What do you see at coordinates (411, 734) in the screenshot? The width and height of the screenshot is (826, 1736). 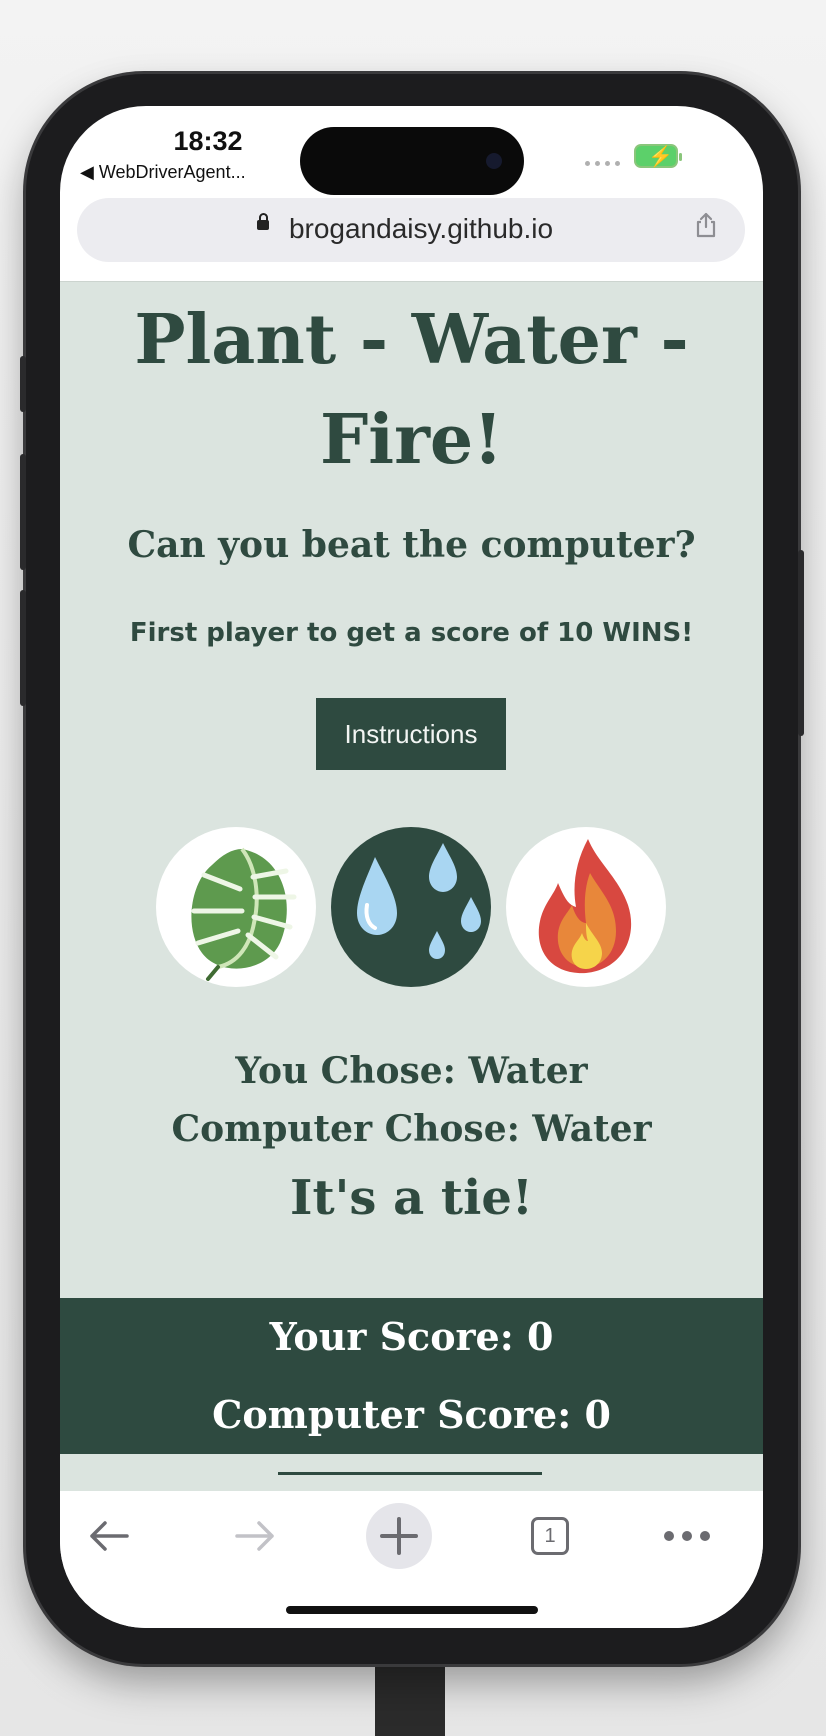 I see `instructions-button: Instructions` at bounding box center [411, 734].